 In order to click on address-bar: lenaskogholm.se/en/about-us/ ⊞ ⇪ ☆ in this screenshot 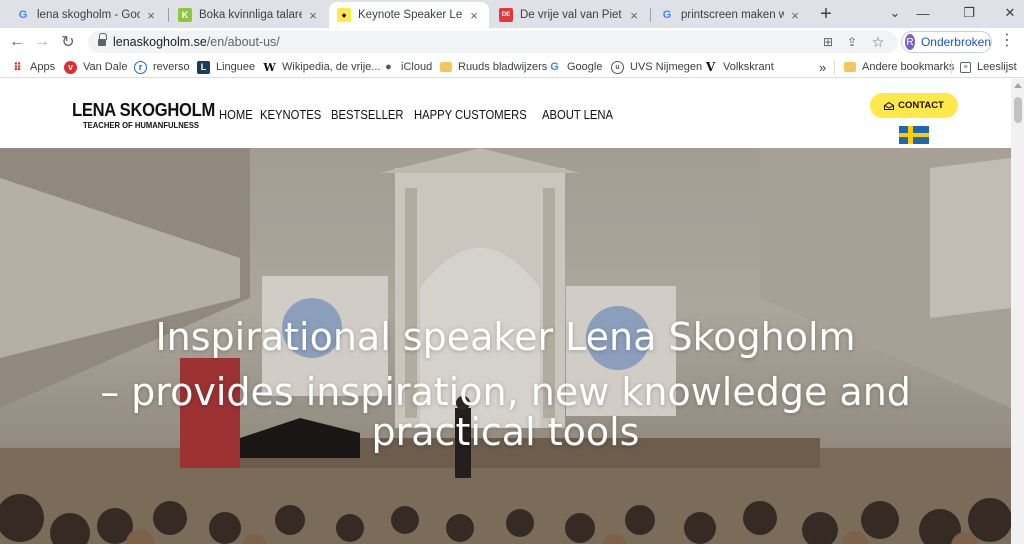, I will do `click(493, 42)`.